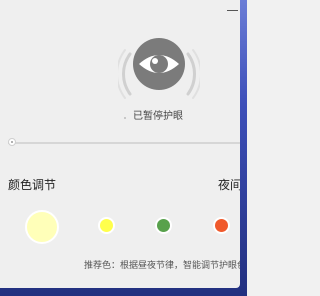  What do you see at coordinates (42, 227) in the screenshot?
I see `color-swatch-soft-yellow` at bounding box center [42, 227].